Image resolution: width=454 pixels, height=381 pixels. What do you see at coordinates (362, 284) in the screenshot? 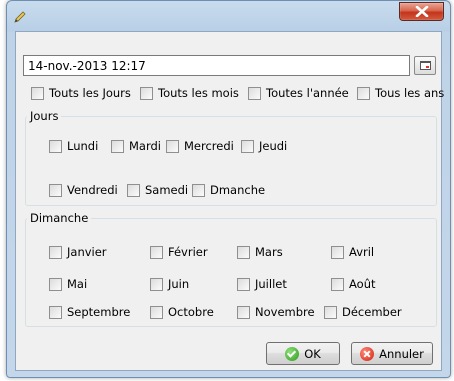
I see `month-label: Août` at bounding box center [362, 284].